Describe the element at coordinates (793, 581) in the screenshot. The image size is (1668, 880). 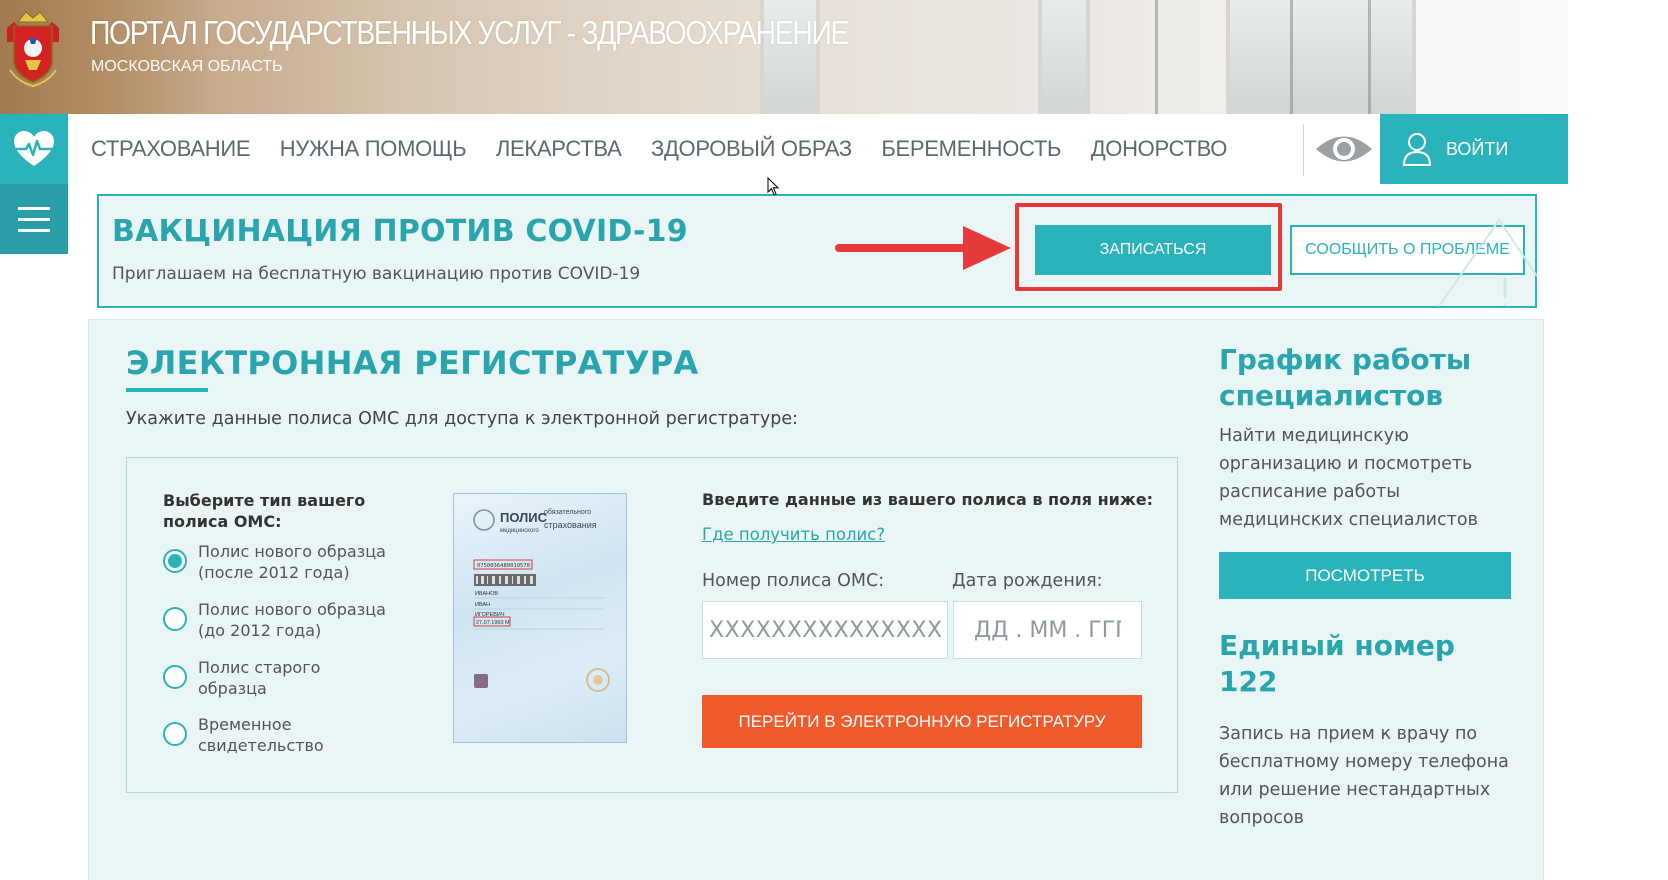
I see `policy-number-label: Номер полиса ОМС:` at that location.